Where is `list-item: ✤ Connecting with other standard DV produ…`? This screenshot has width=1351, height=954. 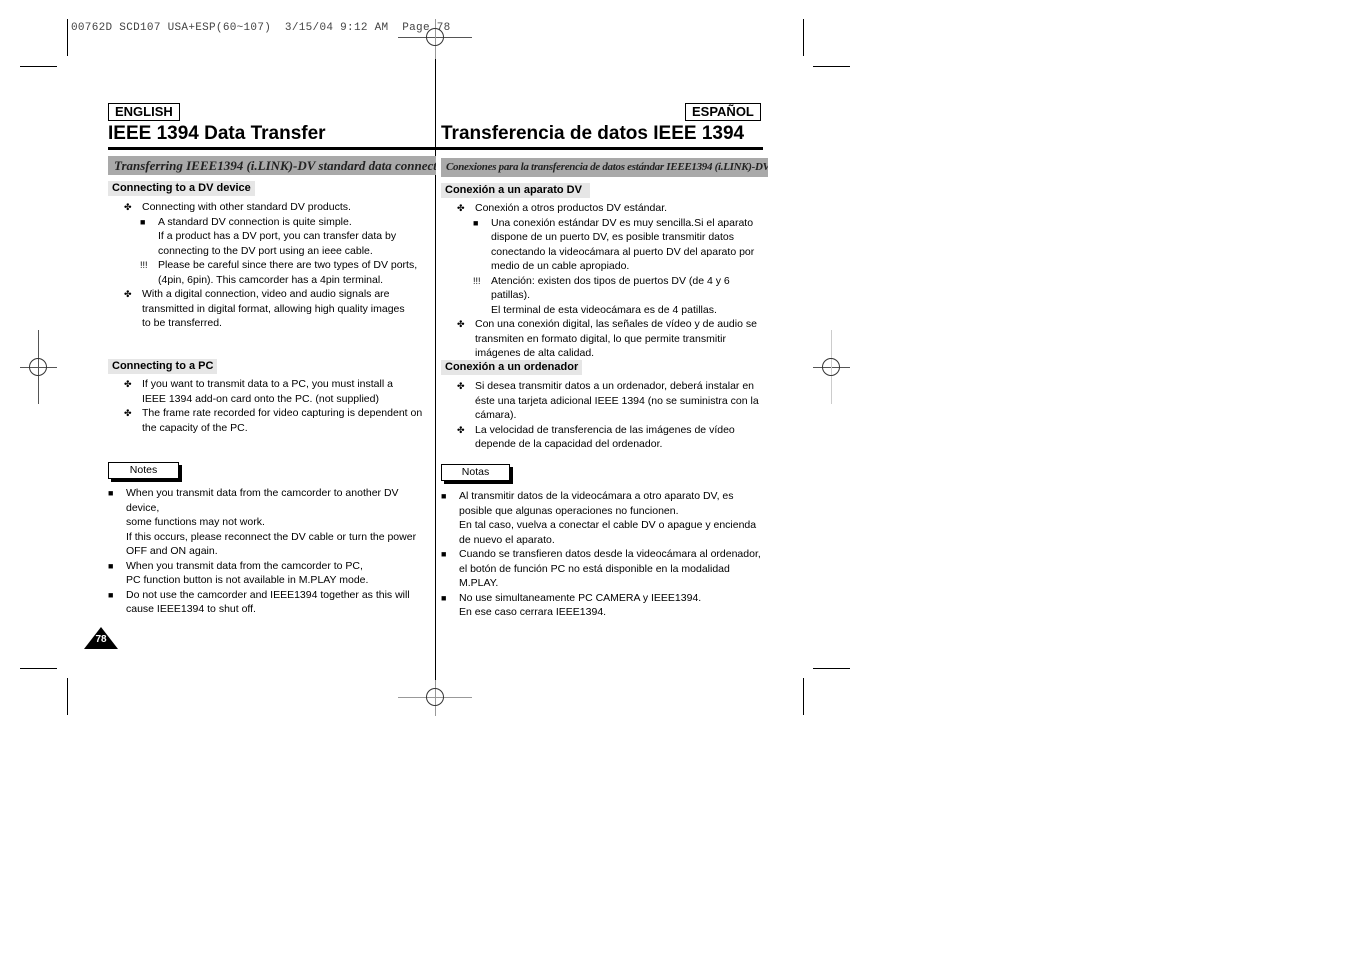
list-item: ✤ Connecting with other standard DV produ… is located at coordinates (279, 207).